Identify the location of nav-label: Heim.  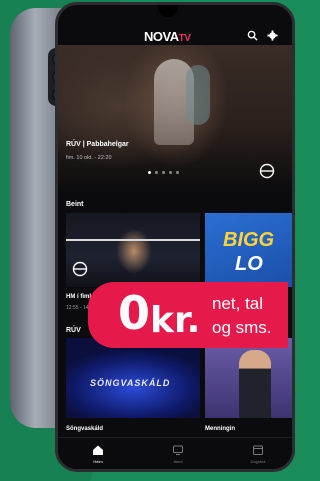
(98, 461).